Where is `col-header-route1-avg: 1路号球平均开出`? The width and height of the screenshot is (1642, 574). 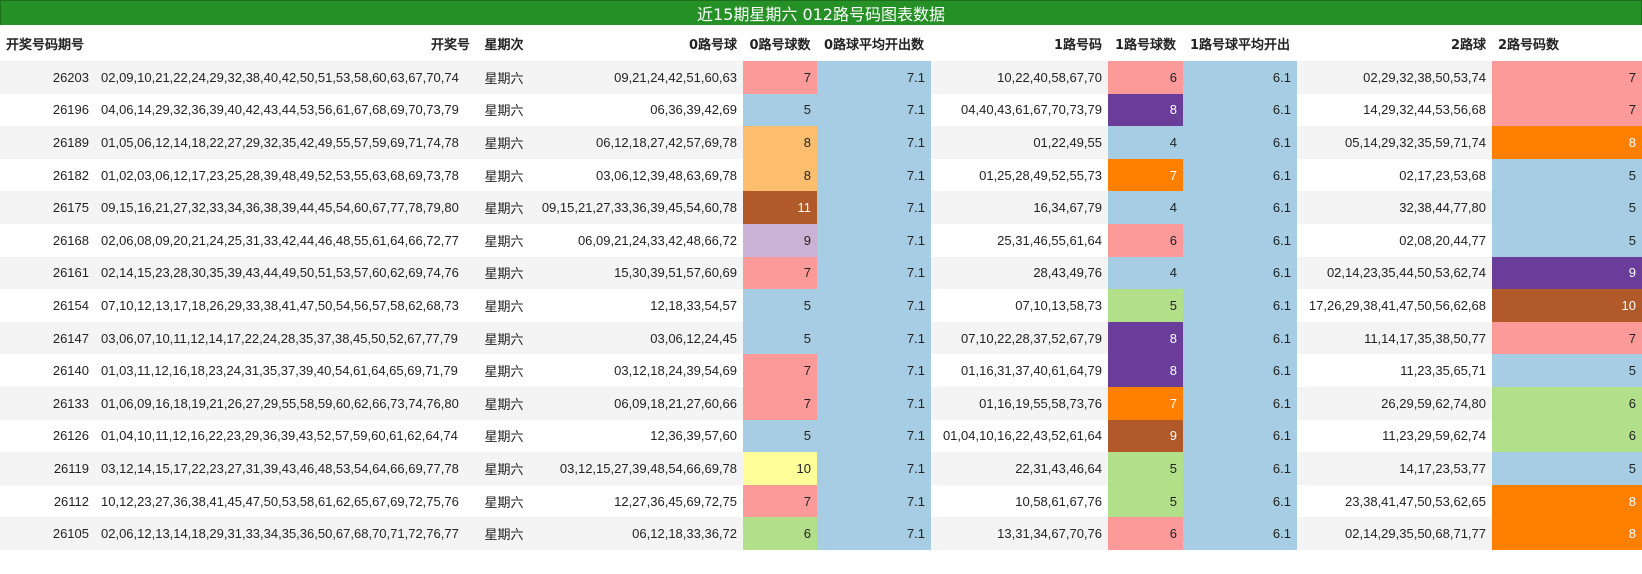
col-header-route1-avg: 1路号球平均开出 is located at coordinates (1240, 43).